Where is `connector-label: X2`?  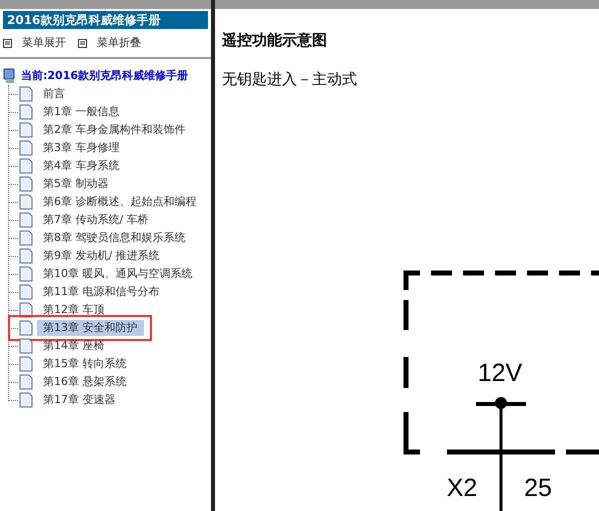
connector-label: X2 is located at coordinates (462, 488).